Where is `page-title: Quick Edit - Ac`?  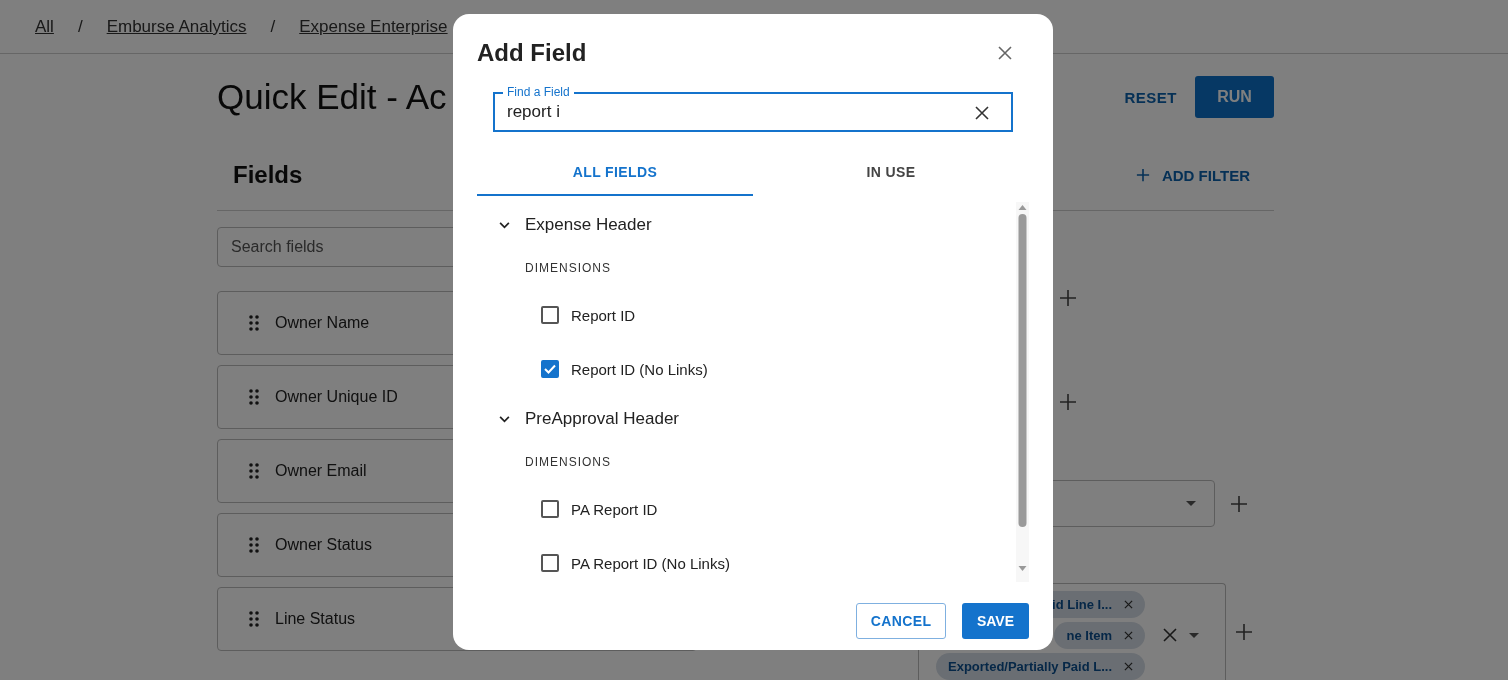
page-title: Quick Edit - Ac is located at coordinates (332, 97).